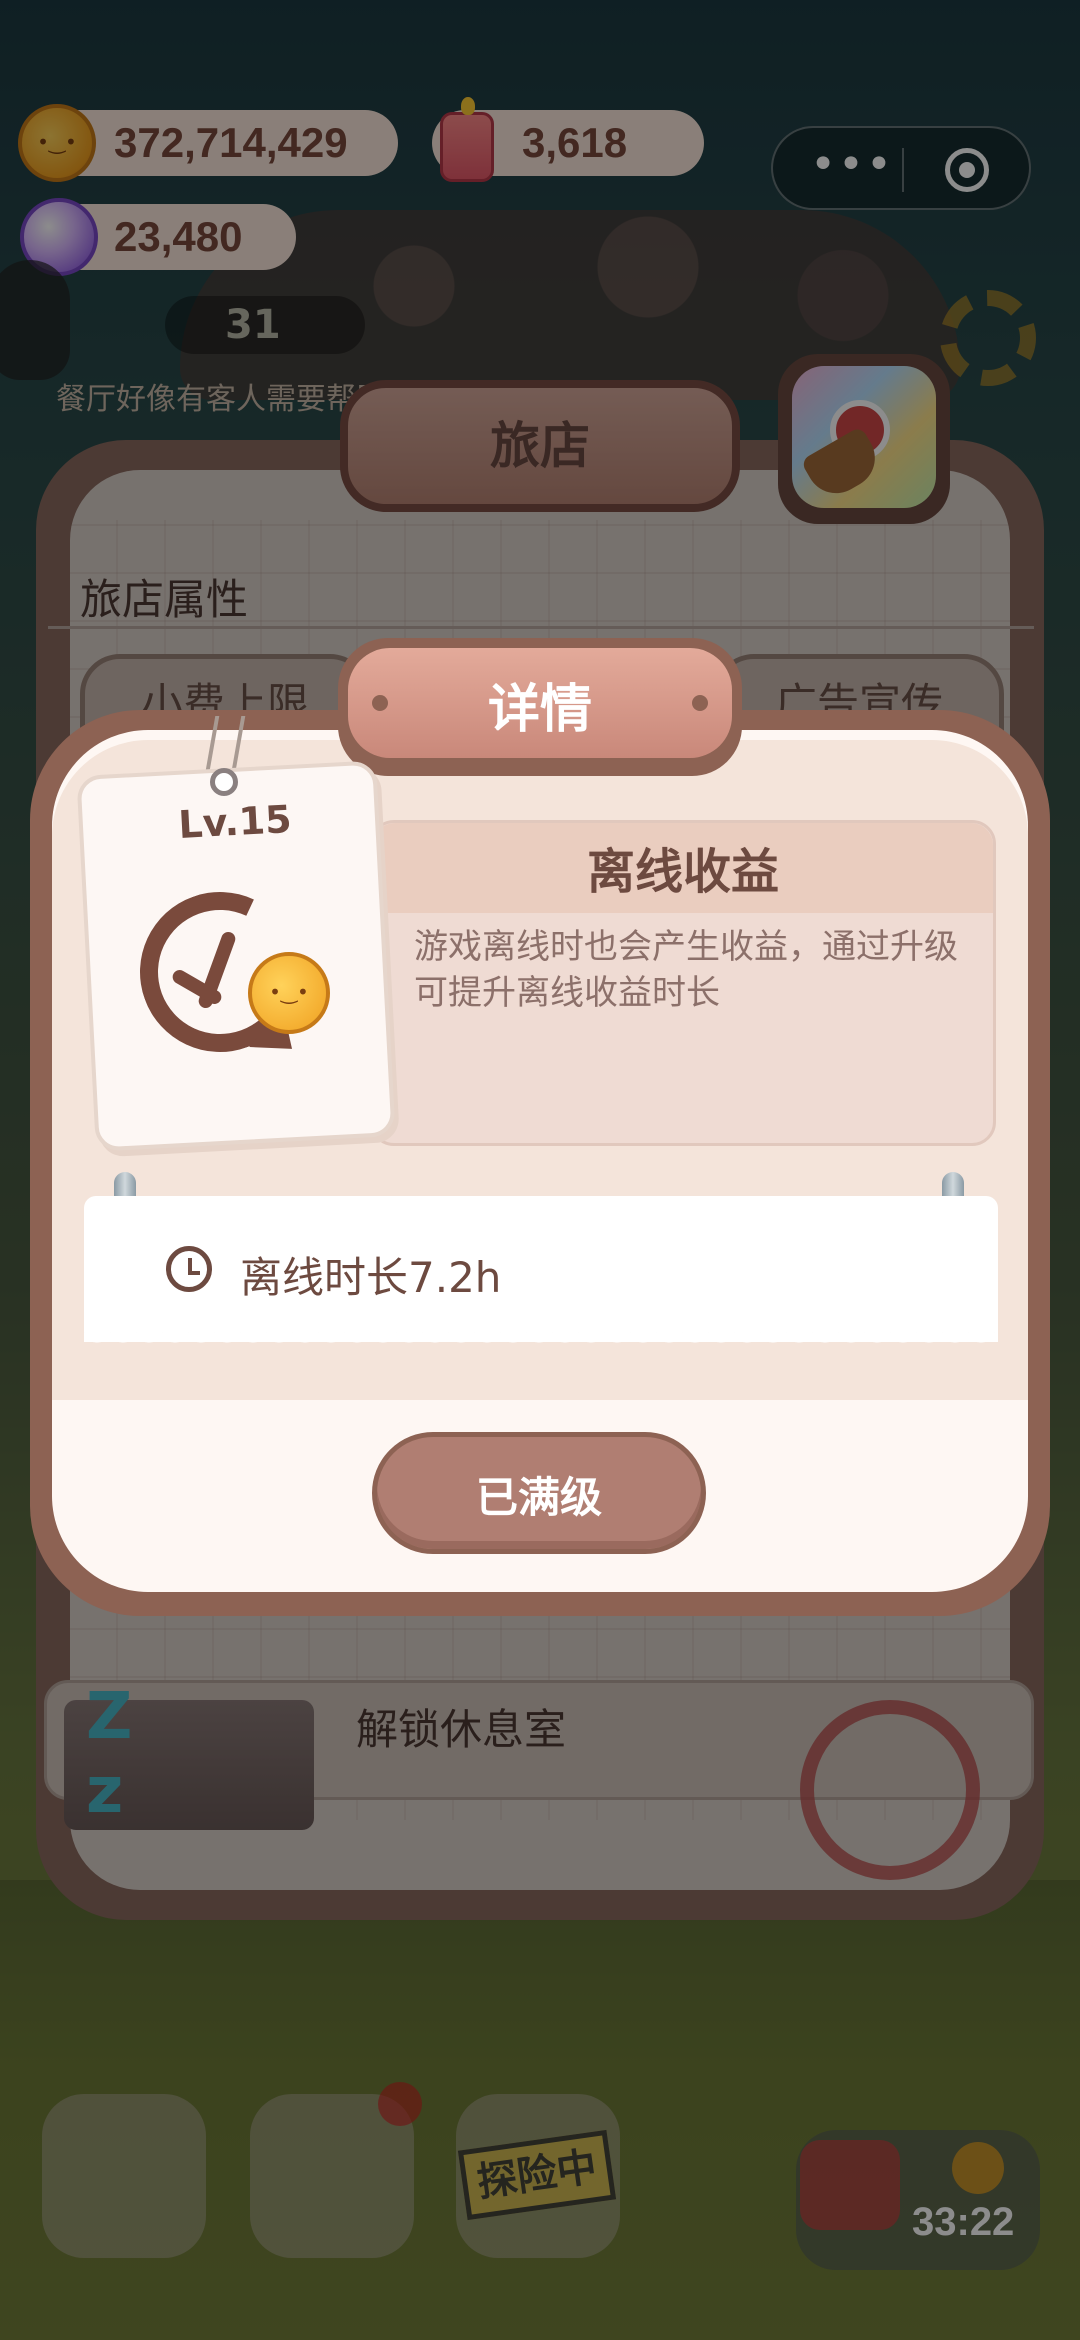 The width and height of the screenshot is (1080, 2340). I want to click on skill-level: Lv.15, so click(235, 822).